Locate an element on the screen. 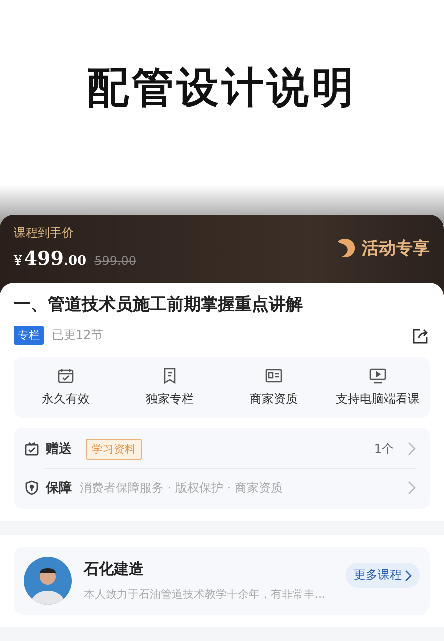 This screenshot has width=444, height=641. price: ¥499.00 is located at coordinates (50, 259).